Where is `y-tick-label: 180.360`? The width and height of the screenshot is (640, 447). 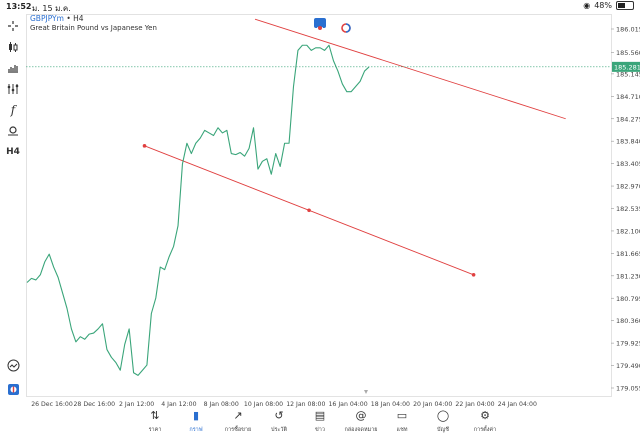 y-tick-label: 180.360 is located at coordinates (628, 321).